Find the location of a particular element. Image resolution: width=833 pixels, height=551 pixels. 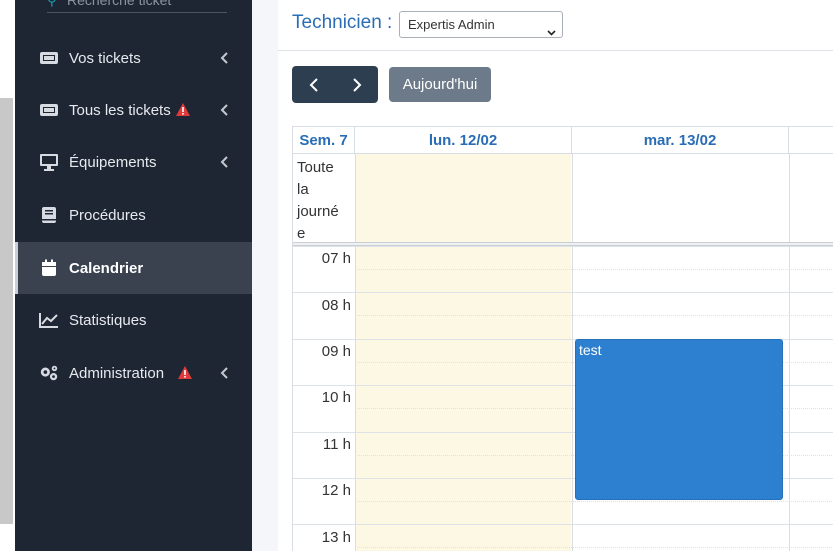

sidebar-item-administration: Administration is located at coordinates (133, 373).